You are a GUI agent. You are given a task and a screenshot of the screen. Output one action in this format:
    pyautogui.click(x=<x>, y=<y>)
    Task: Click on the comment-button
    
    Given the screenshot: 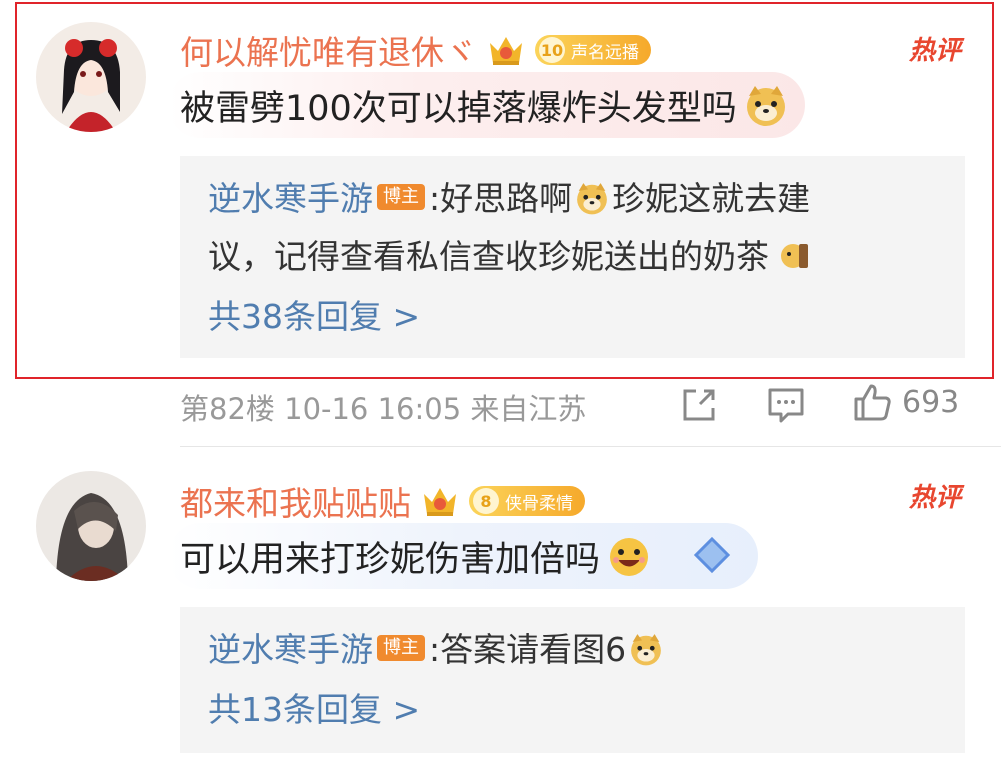 What is the action you would take?
    pyautogui.click(x=786, y=405)
    